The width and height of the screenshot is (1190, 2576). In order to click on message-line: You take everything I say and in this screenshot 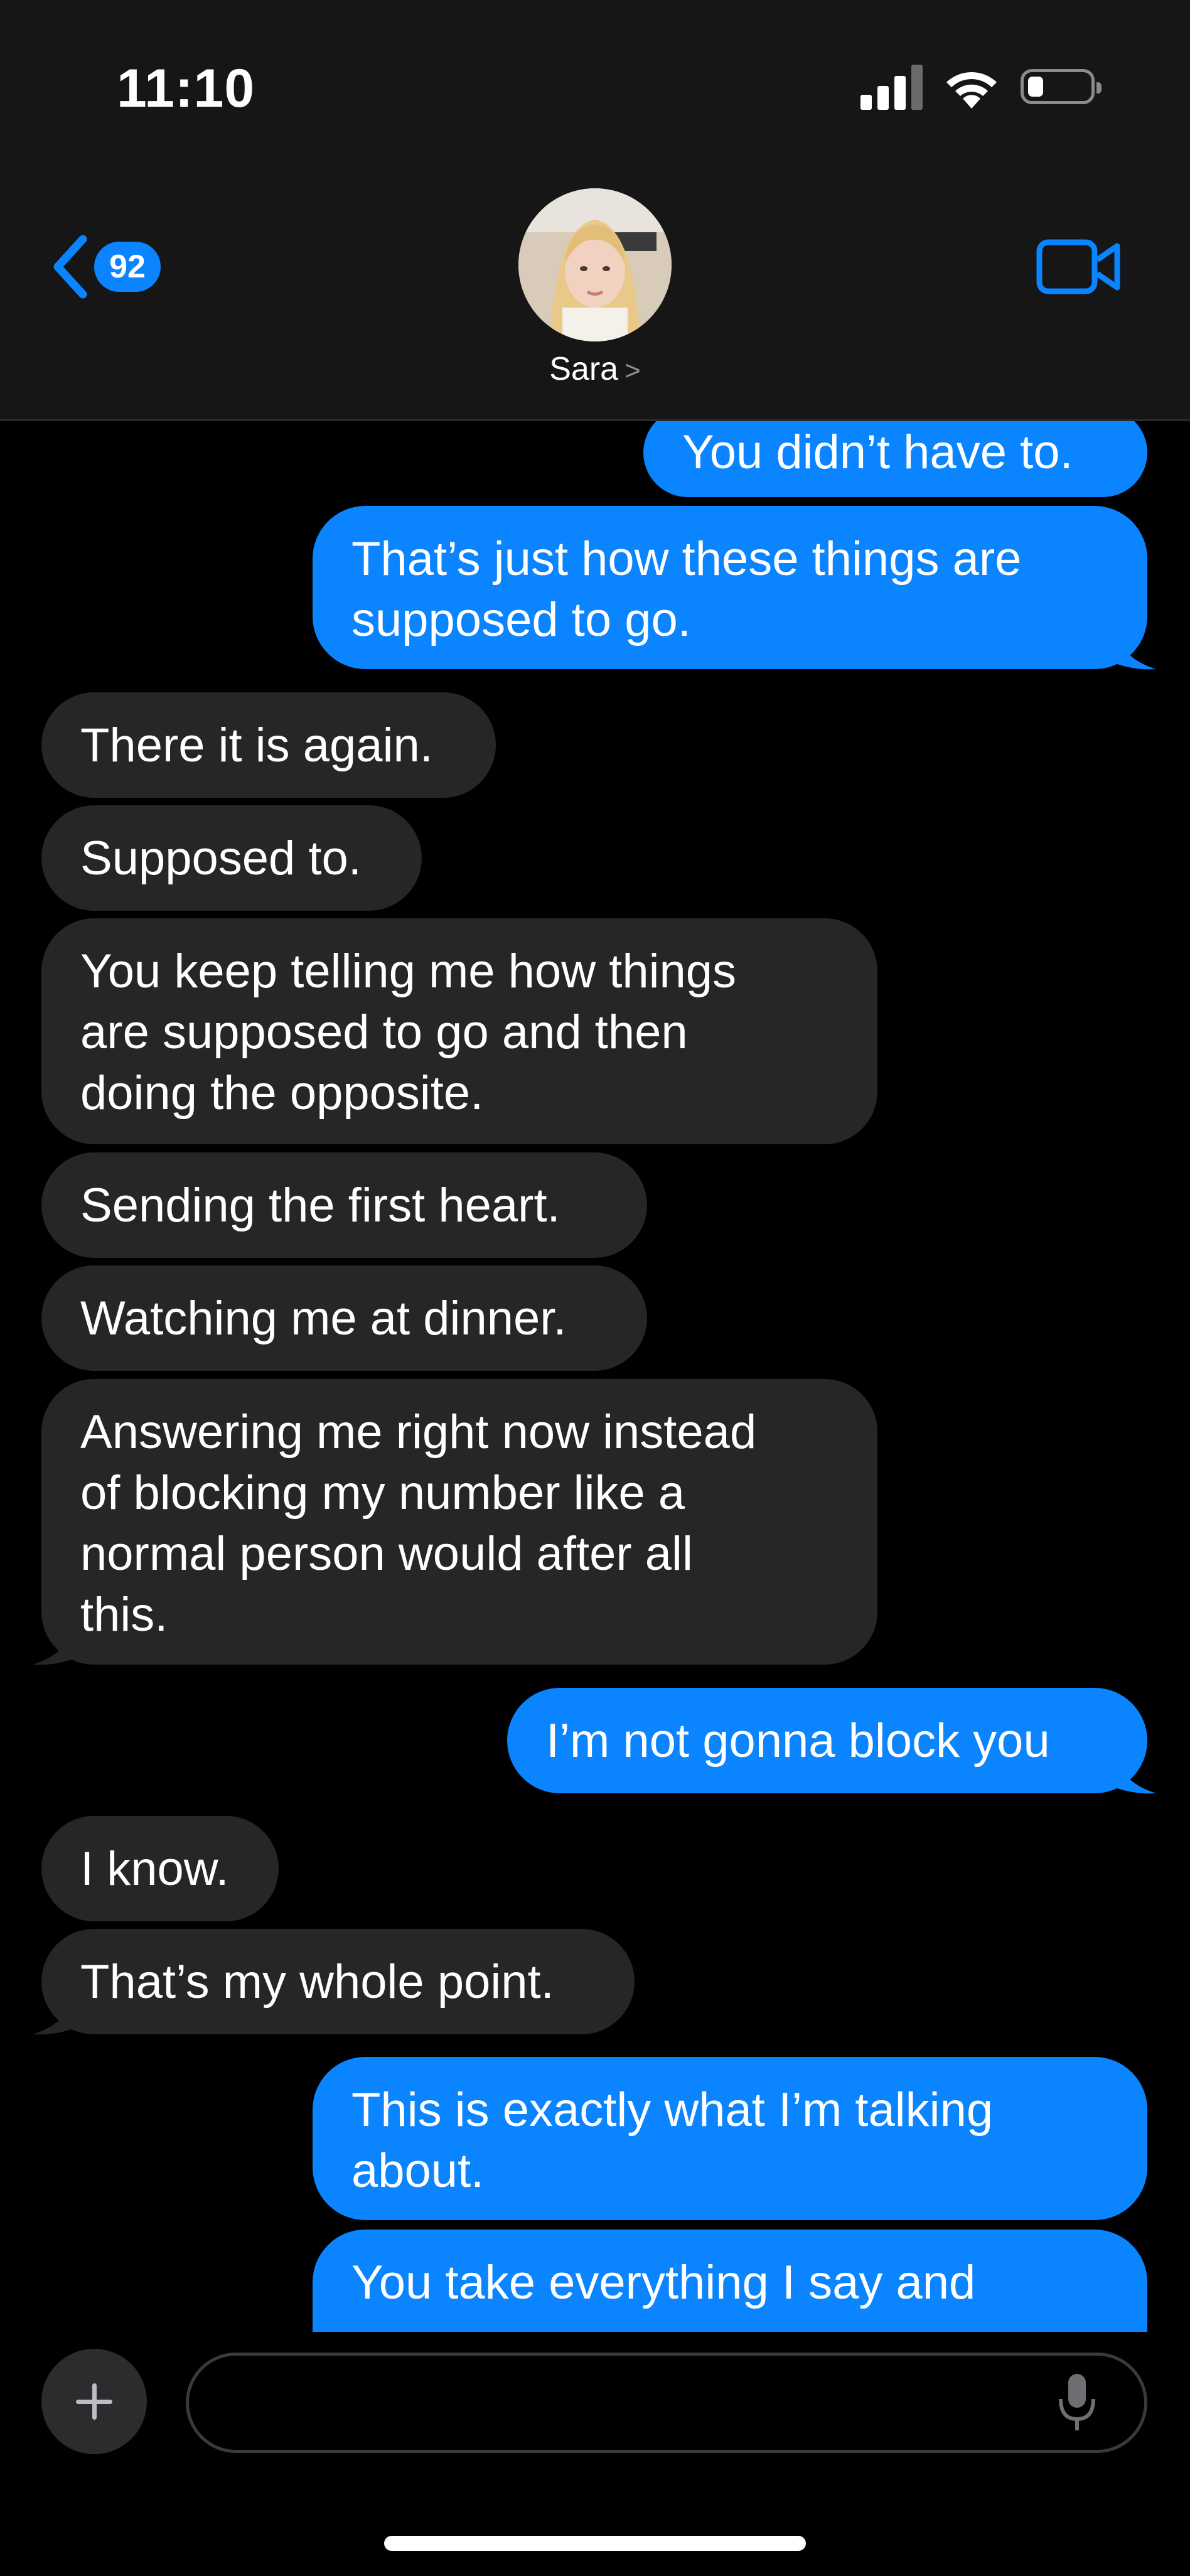, I will do `click(663, 2282)`.